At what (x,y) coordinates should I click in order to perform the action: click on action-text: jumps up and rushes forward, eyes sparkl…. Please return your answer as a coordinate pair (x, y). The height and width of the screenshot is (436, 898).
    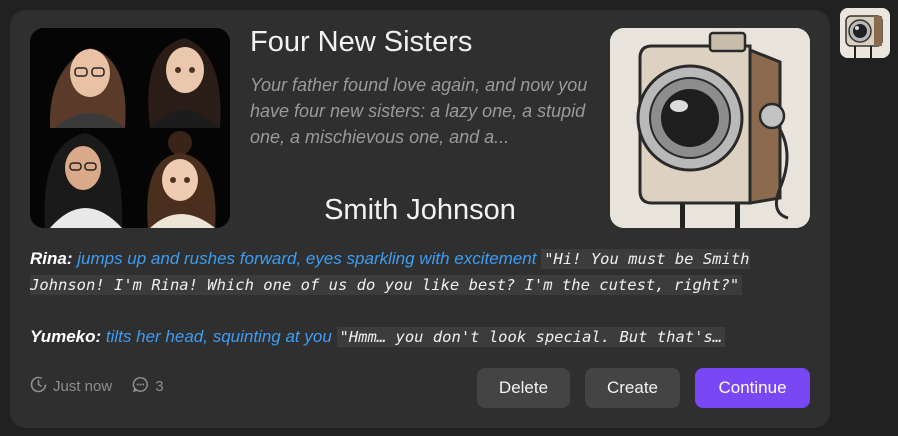
    Looking at the image, I should click on (307, 258).